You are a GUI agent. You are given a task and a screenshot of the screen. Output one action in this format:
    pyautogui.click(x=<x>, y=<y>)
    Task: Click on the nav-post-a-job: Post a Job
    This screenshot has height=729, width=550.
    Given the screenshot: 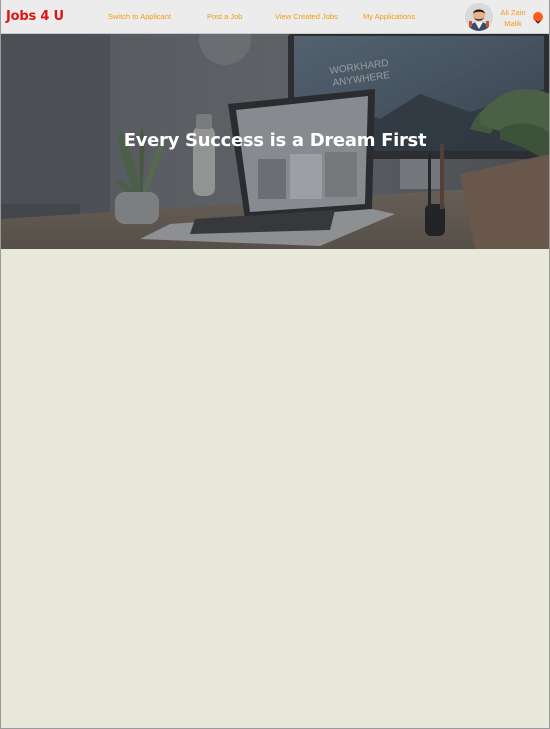 What is the action you would take?
    pyautogui.click(x=224, y=16)
    